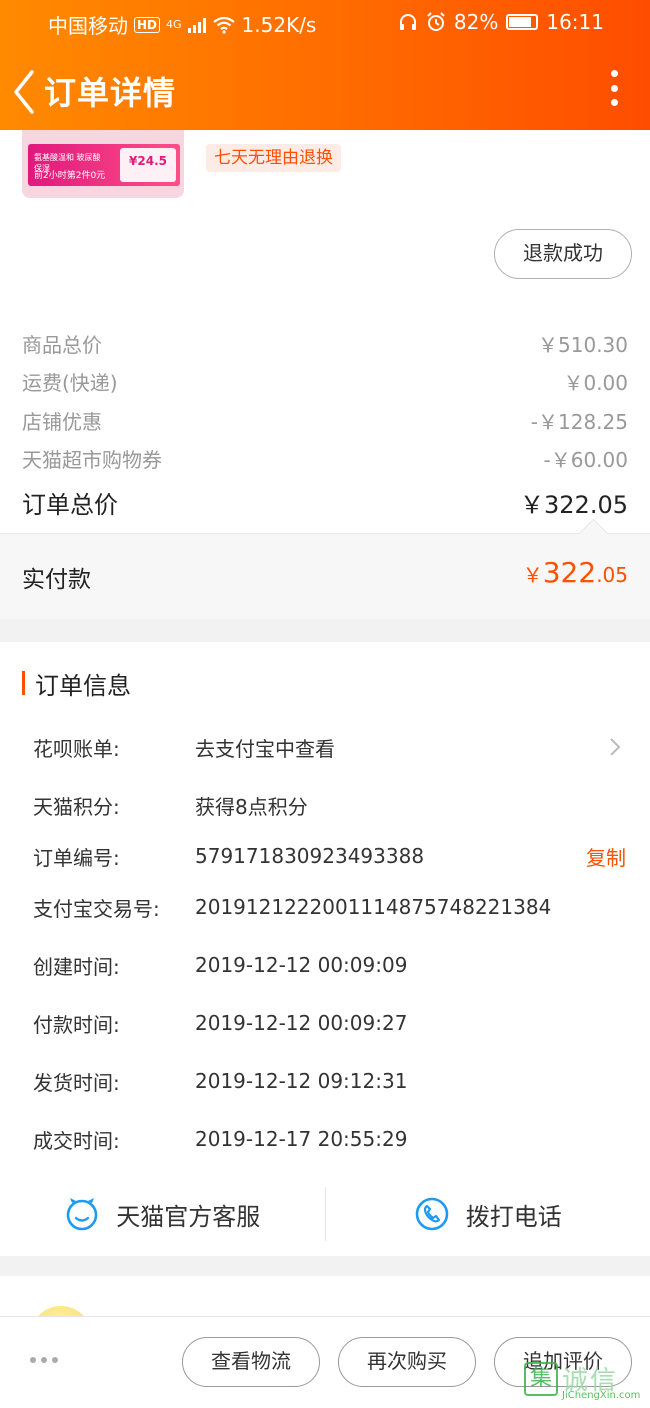 This screenshot has height=1408, width=650. Describe the element at coordinates (615, 747) in the screenshot. I see `chevron-right-icon` at that location.